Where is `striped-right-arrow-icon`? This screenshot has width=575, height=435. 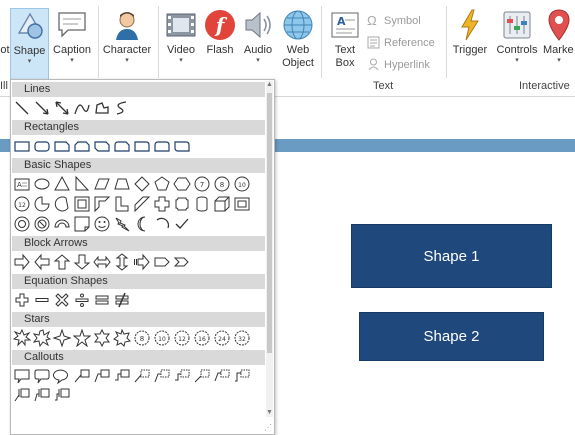 striped-right-arrow-icon is located at coordinates (142, 262).